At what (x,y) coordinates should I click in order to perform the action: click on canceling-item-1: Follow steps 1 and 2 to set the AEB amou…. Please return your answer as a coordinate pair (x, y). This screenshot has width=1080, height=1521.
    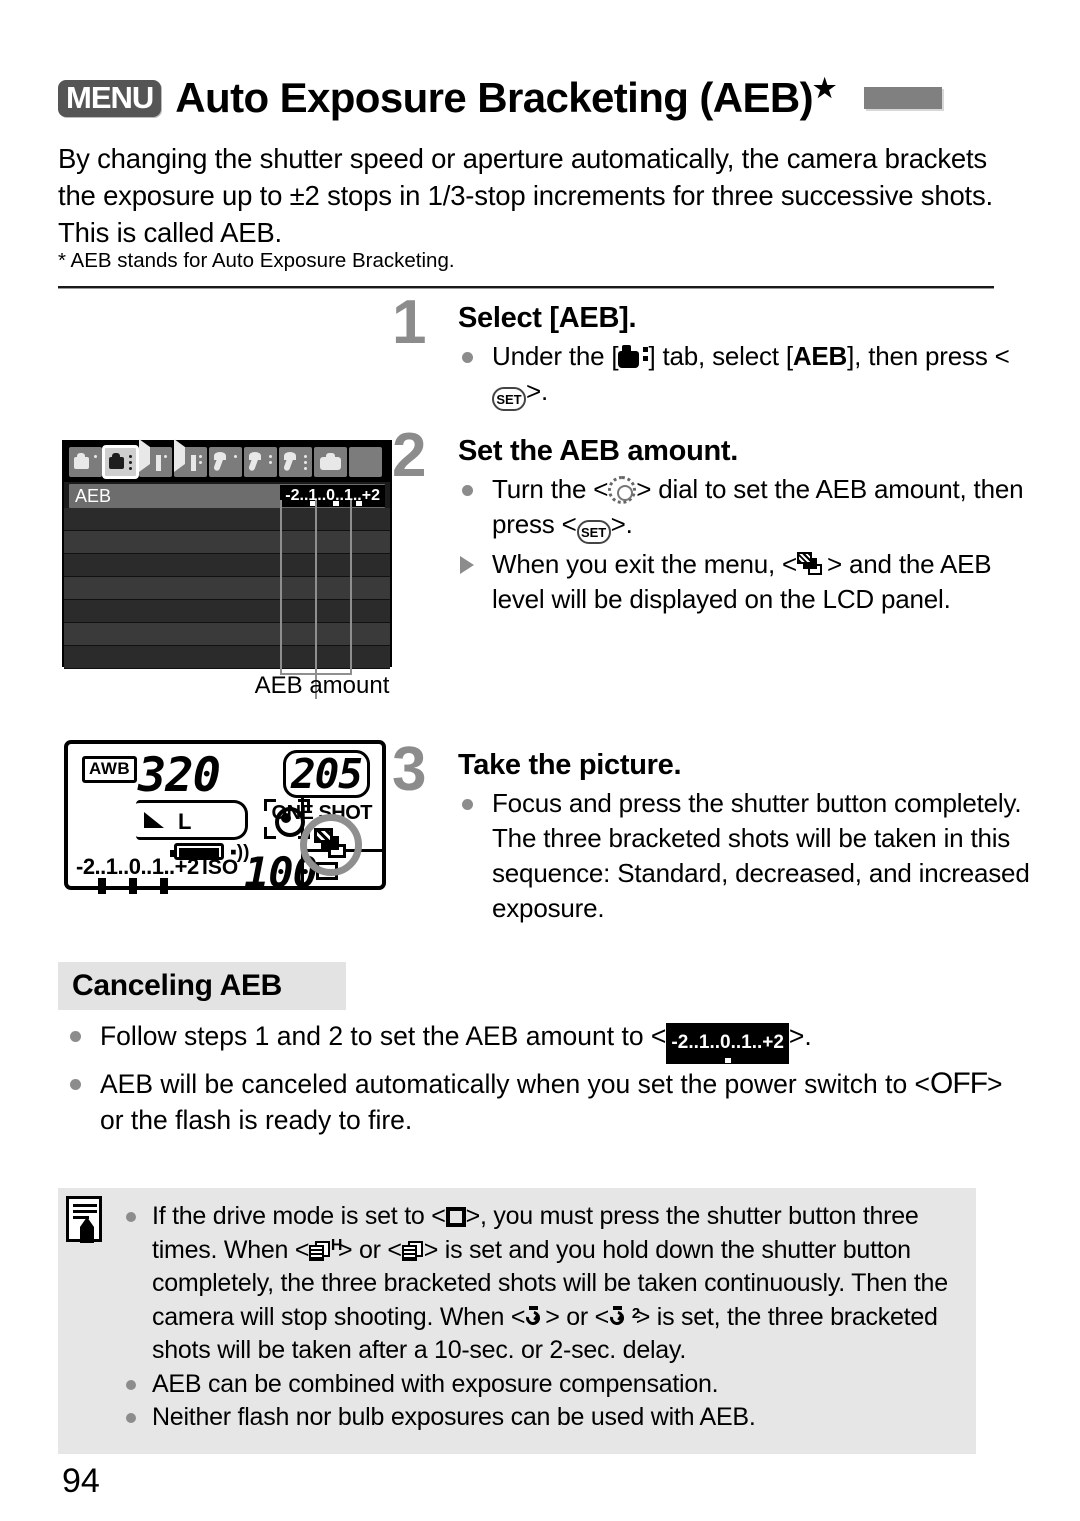
    Looking at the image, I should click on (545, 1041).